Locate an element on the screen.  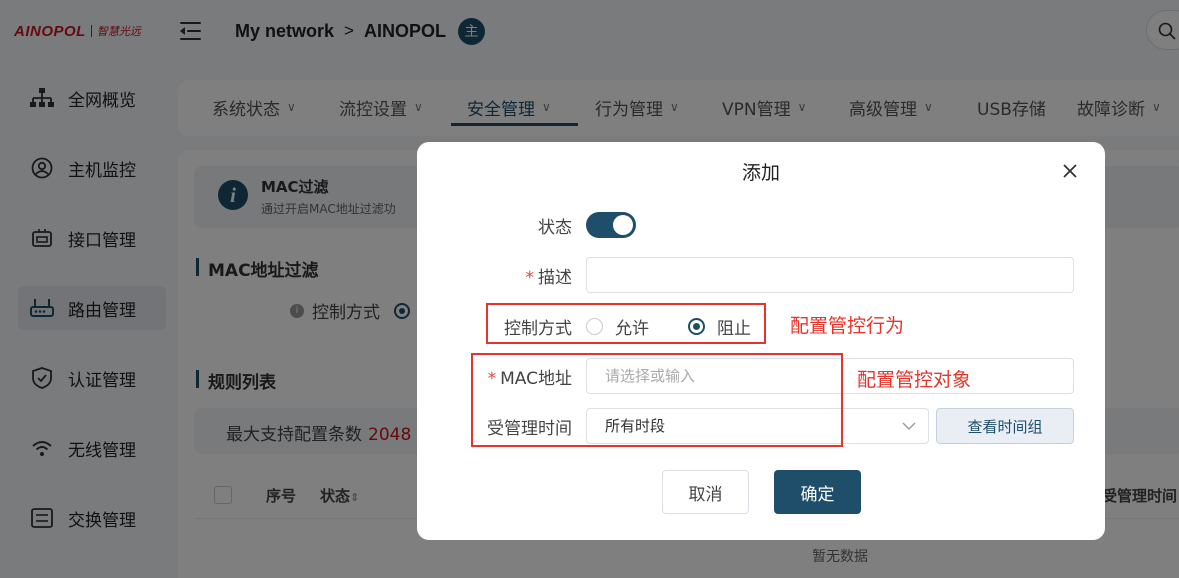
status-toggle is located at coordinates (611, 225).